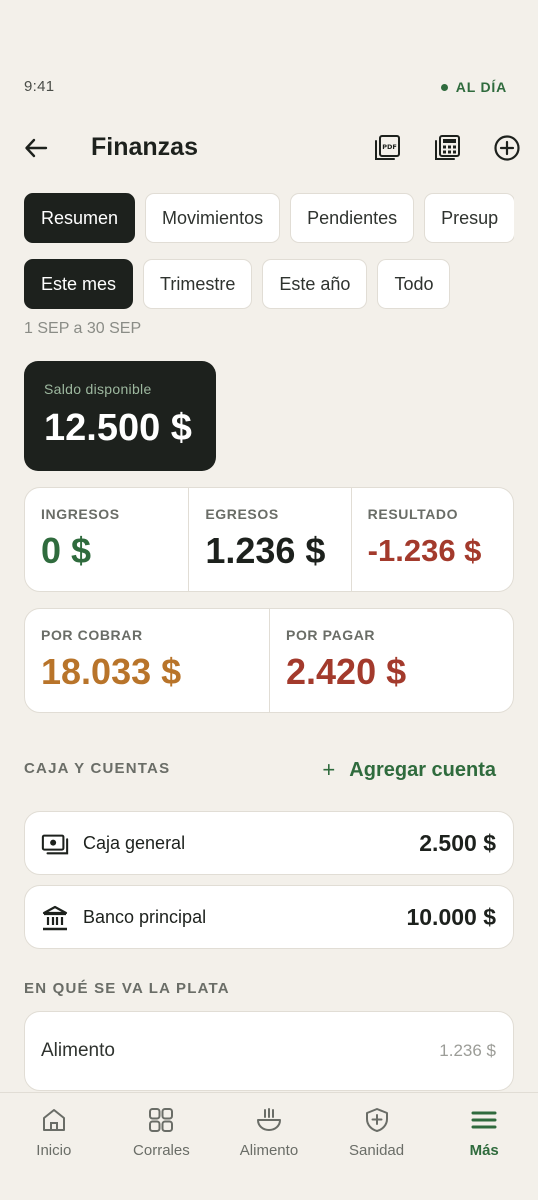 This screenshot has height=1200, width=538. Describe the element at coordinates (414, 284) in the screenshot. I see `period-todo: Todo` at that location.